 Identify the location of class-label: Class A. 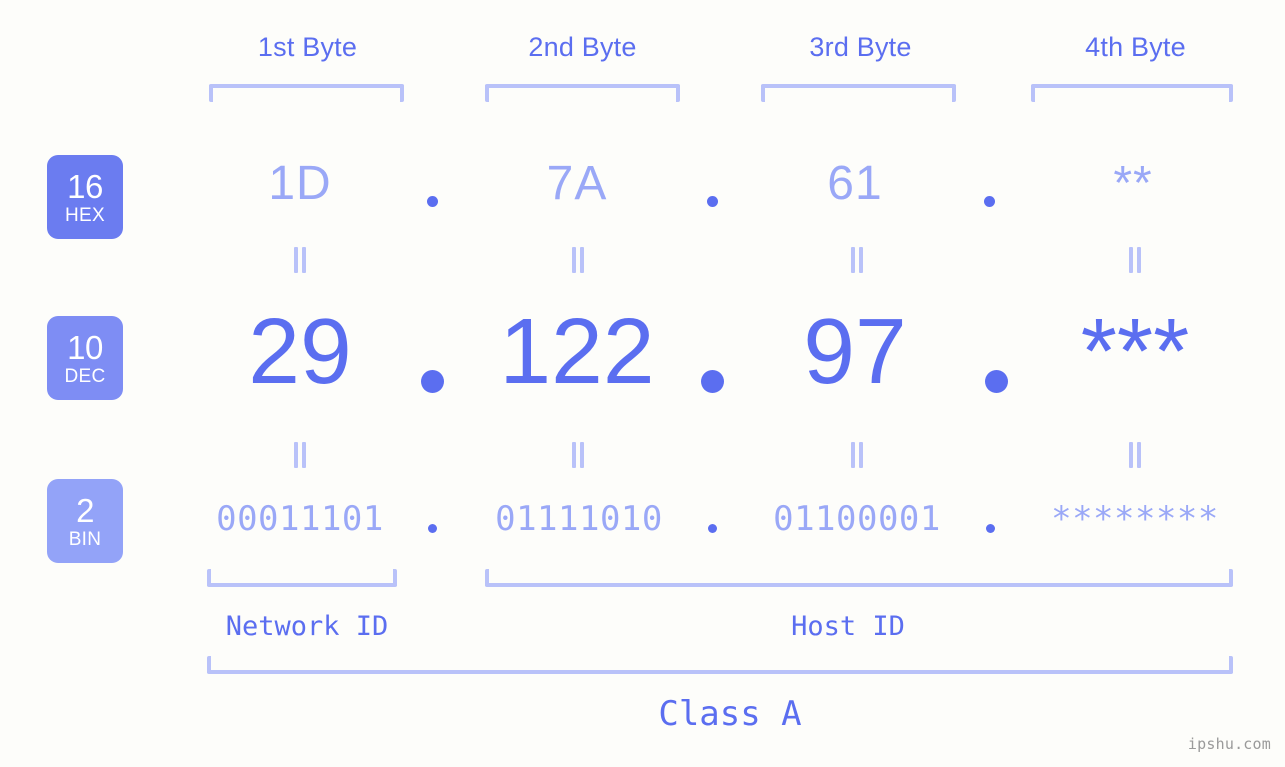
(730, 714).